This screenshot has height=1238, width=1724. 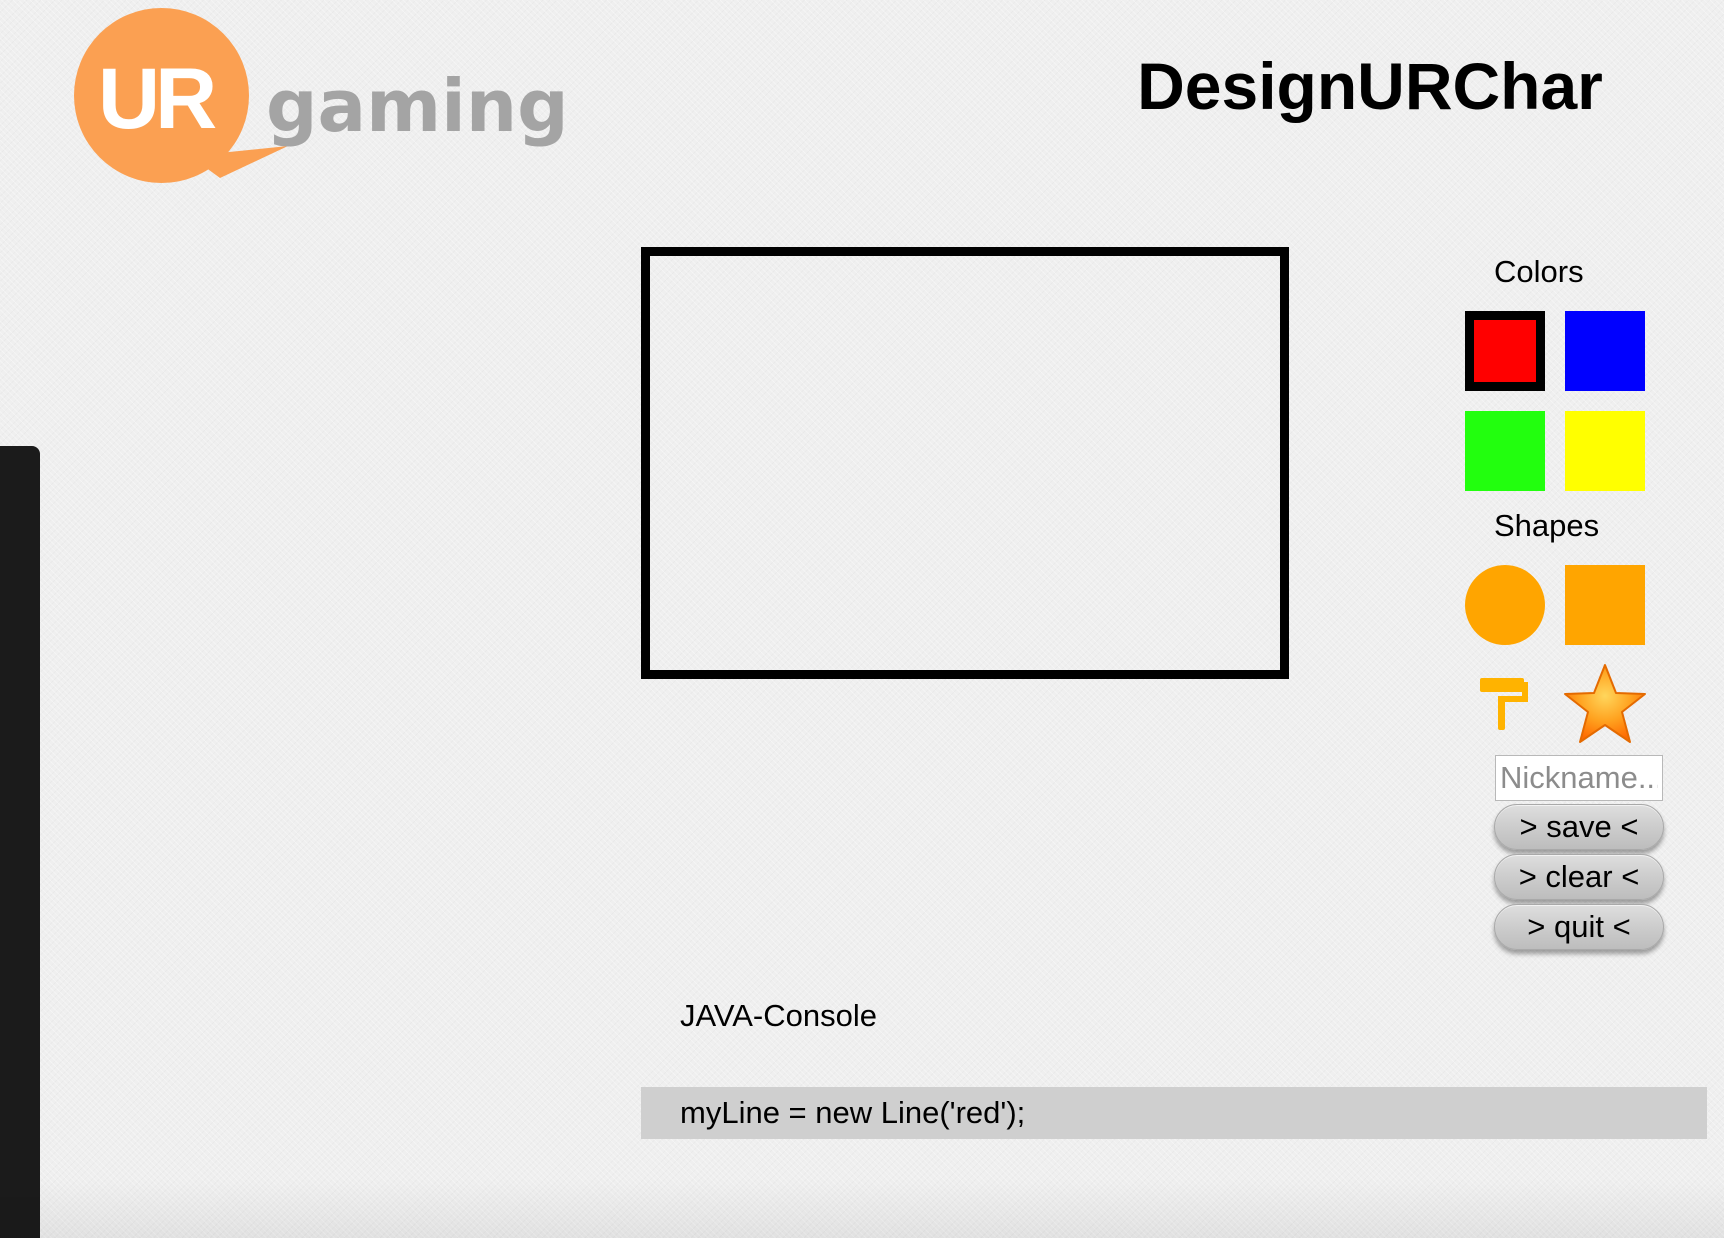 I want to click on star-icon, so click(x=1605, y=704).